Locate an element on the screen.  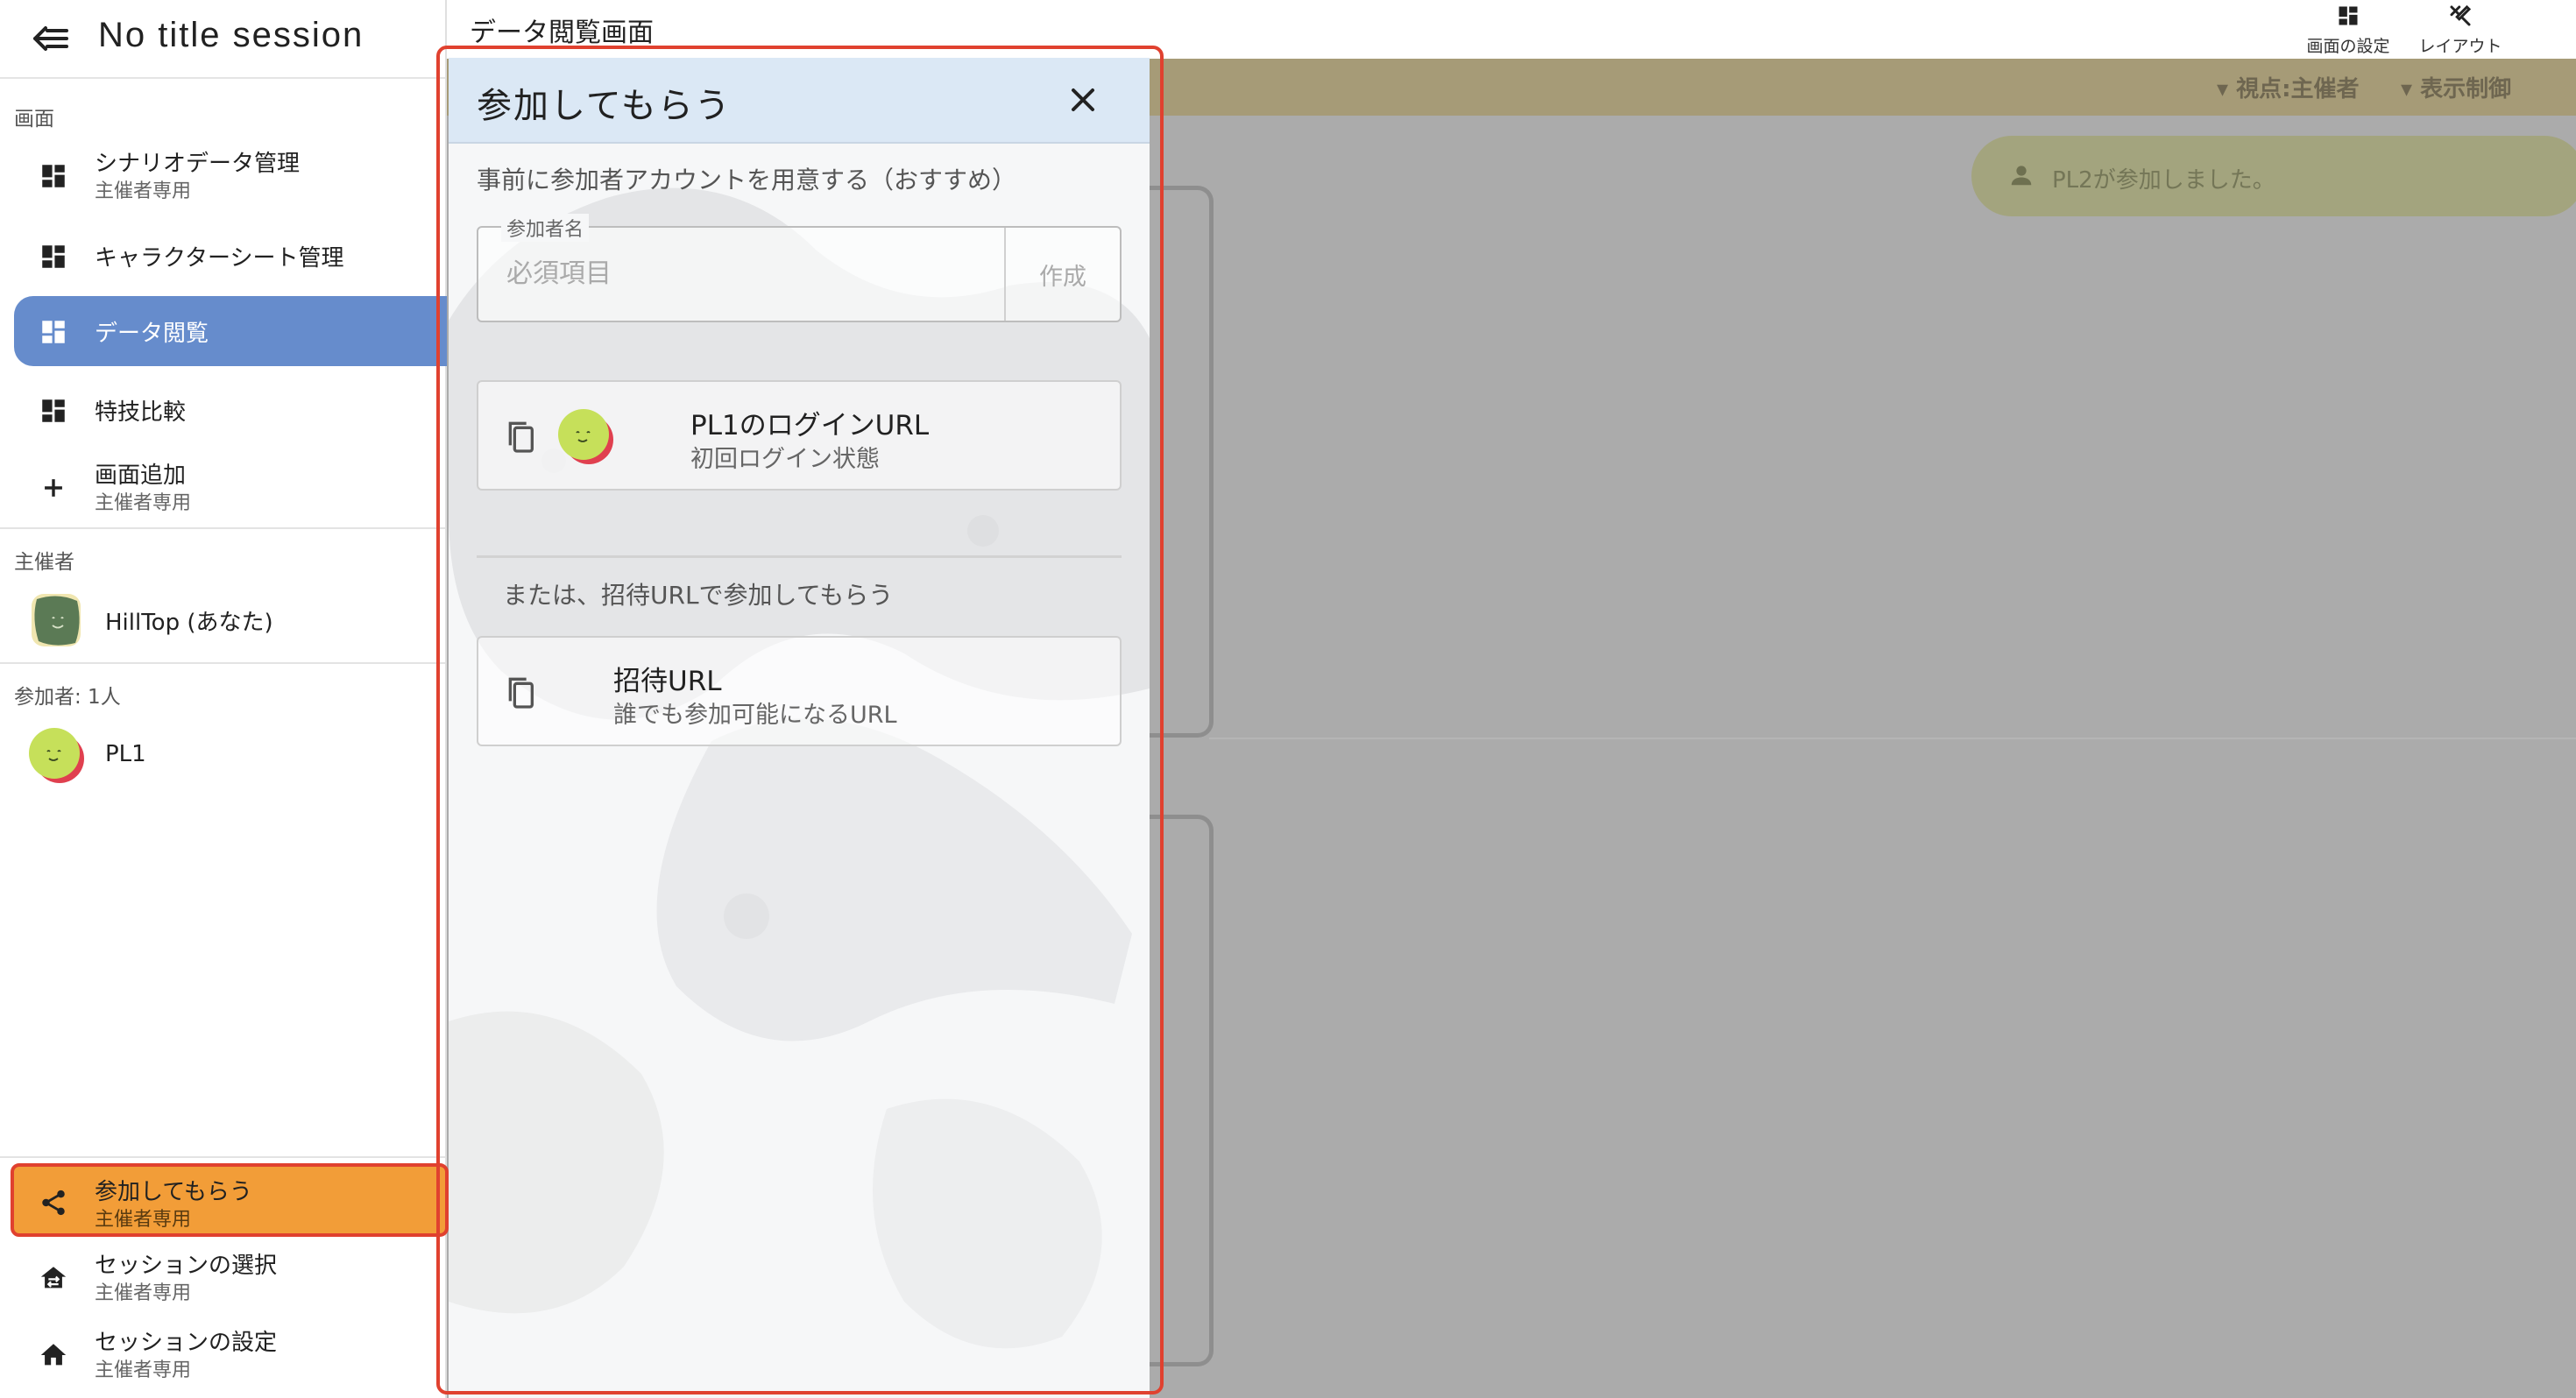
nav-label: セッションの選択 is located at coordinates (186, 1266).